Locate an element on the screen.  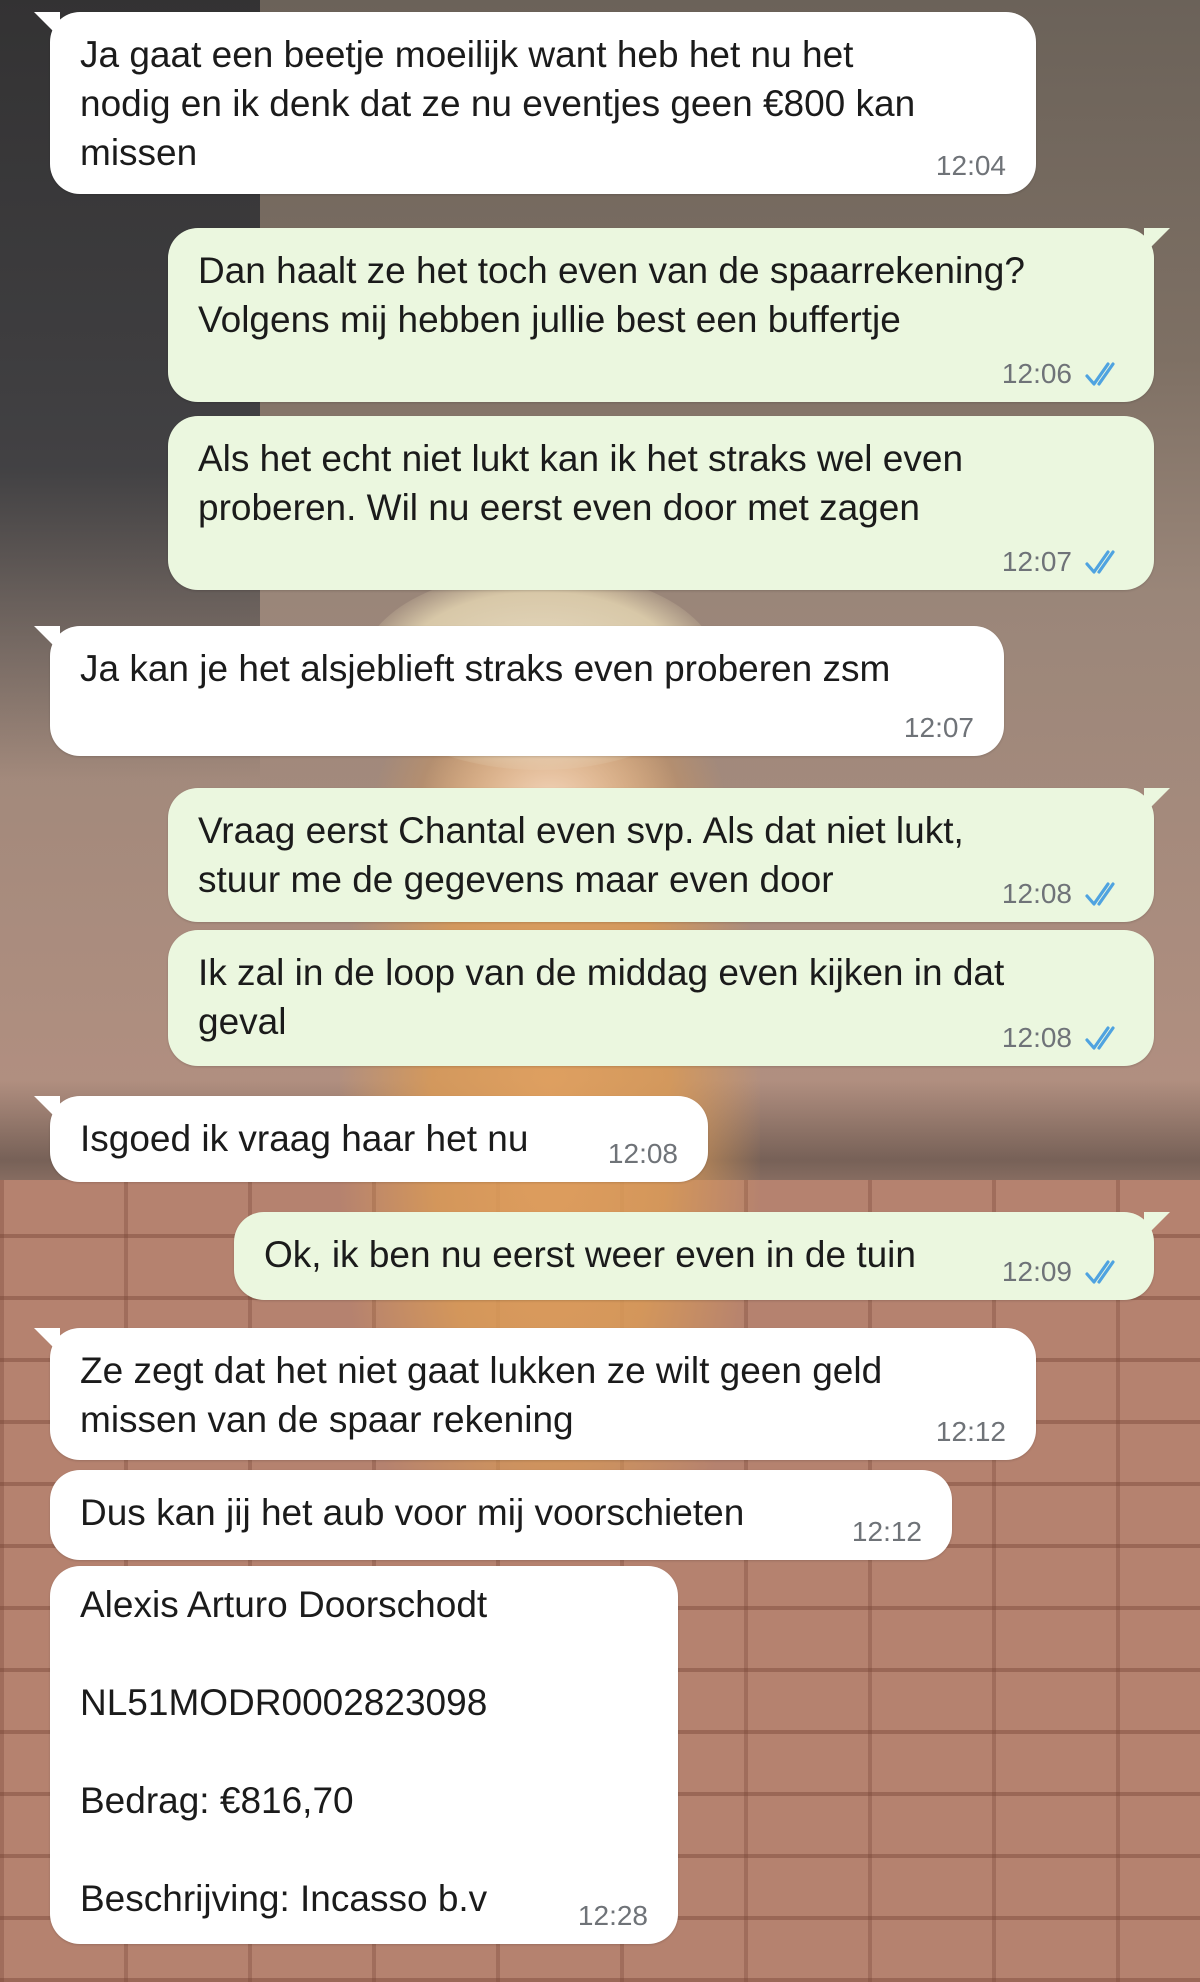
message-text: Ok, ik ben nu eerst weer even in de tuin is located at coordinates (590, 1254).